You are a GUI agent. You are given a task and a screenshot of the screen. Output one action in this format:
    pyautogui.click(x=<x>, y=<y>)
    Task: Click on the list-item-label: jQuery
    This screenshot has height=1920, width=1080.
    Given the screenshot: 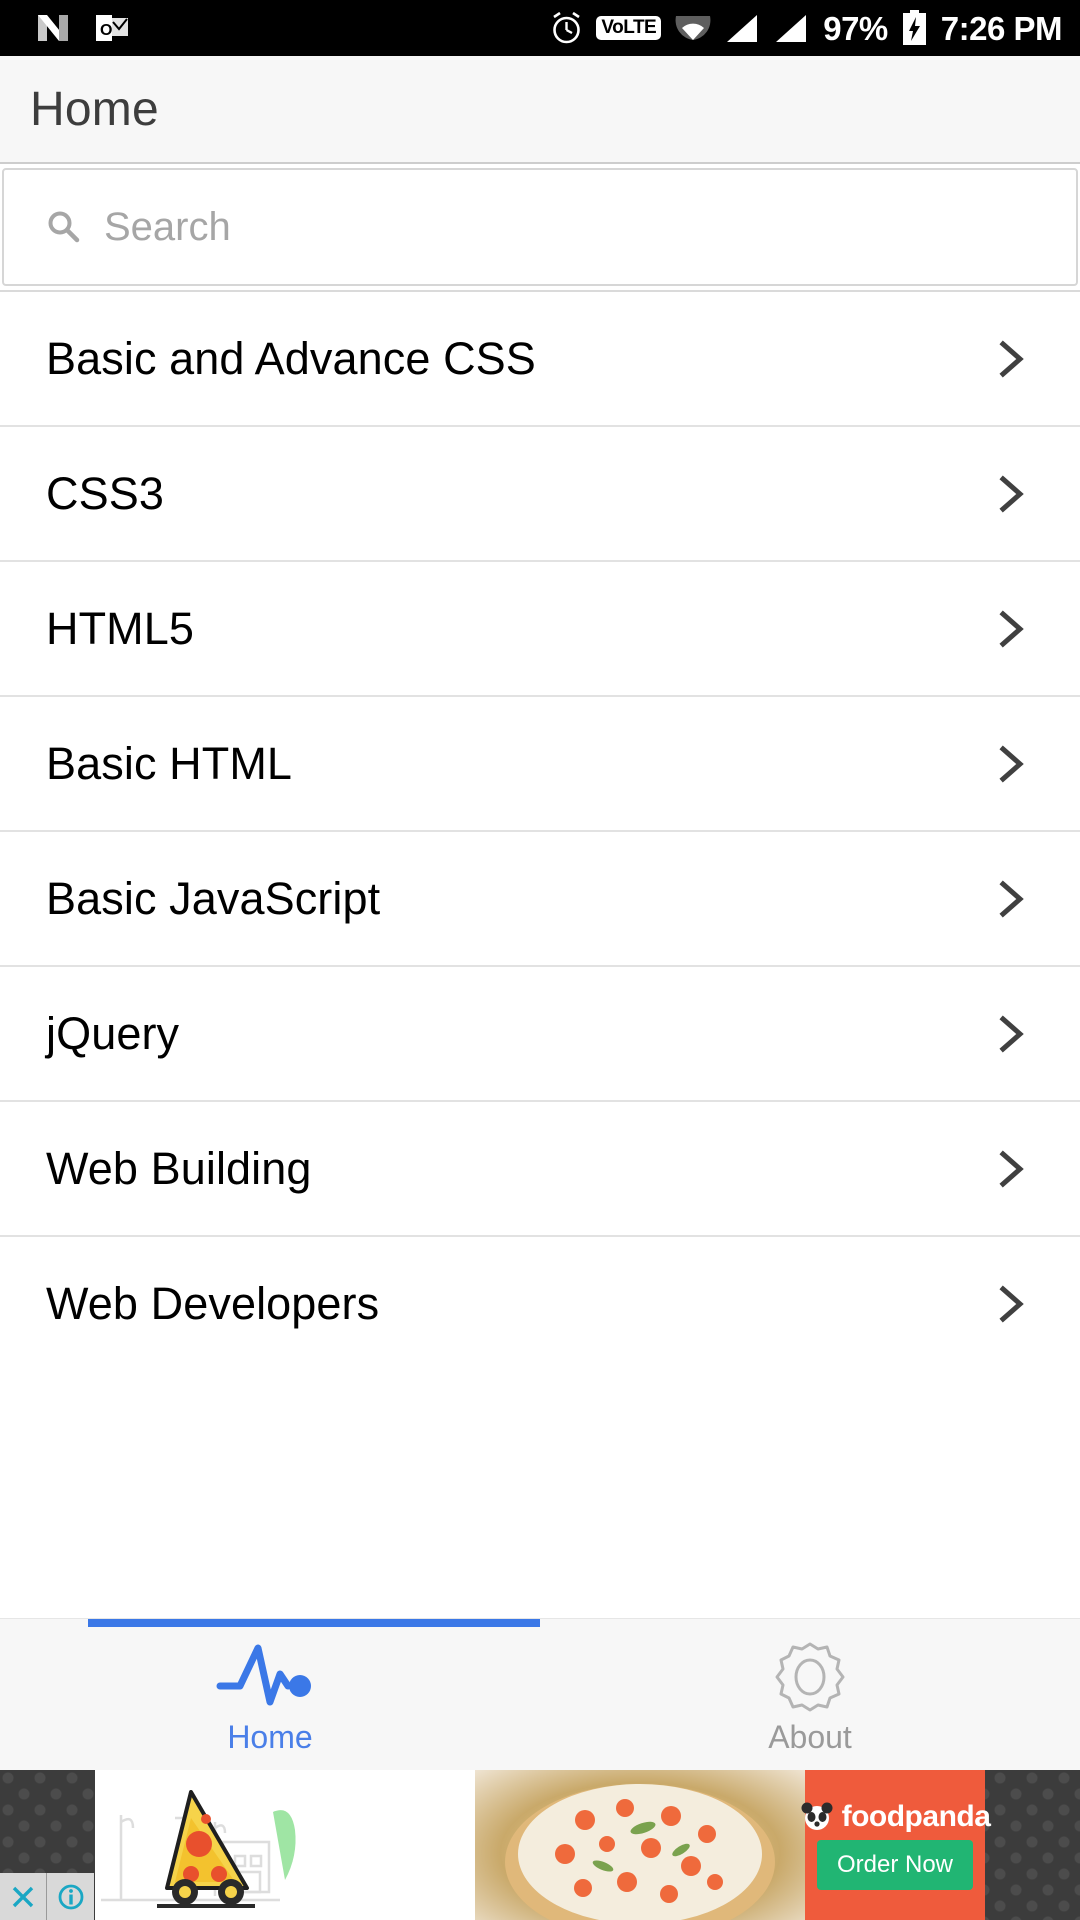 What is the action you would take?
    pyautogui.click(x=113, y=1033)
    